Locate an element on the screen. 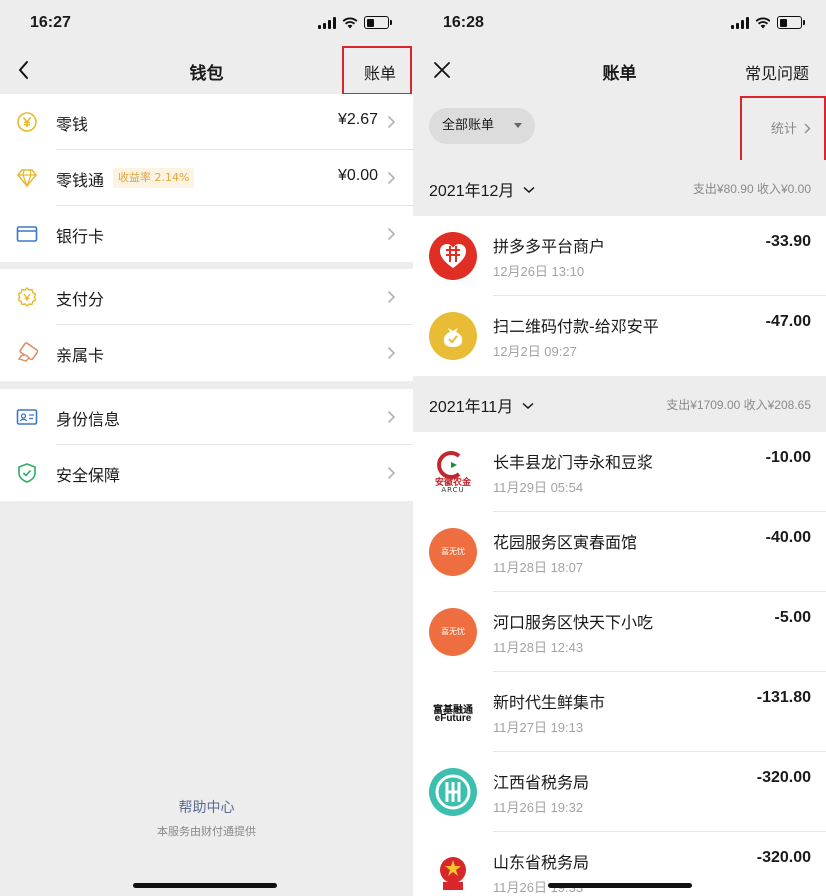  bank-card-icon is located at coordinates (27, 234).